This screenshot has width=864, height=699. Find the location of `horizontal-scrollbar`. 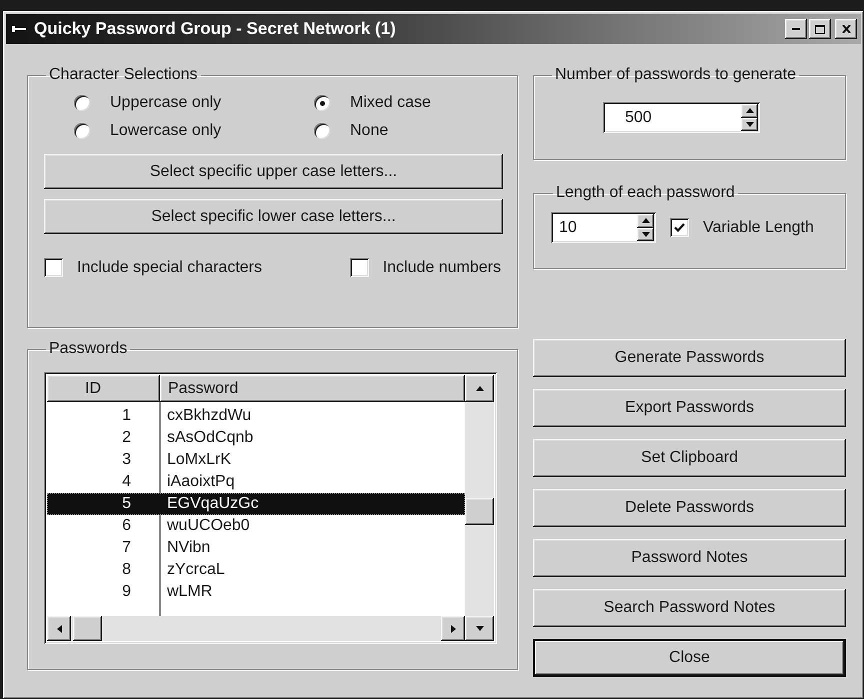

horizontal-scrollbar is located at coordinates (256, 628).